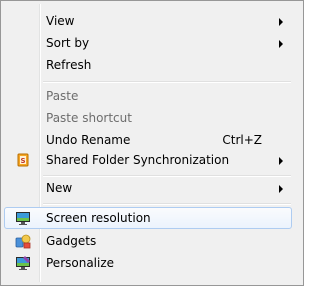 This screenshot has width=320, height=286. I want to click on menu-item-label: Gadgets, so click(71, 241).